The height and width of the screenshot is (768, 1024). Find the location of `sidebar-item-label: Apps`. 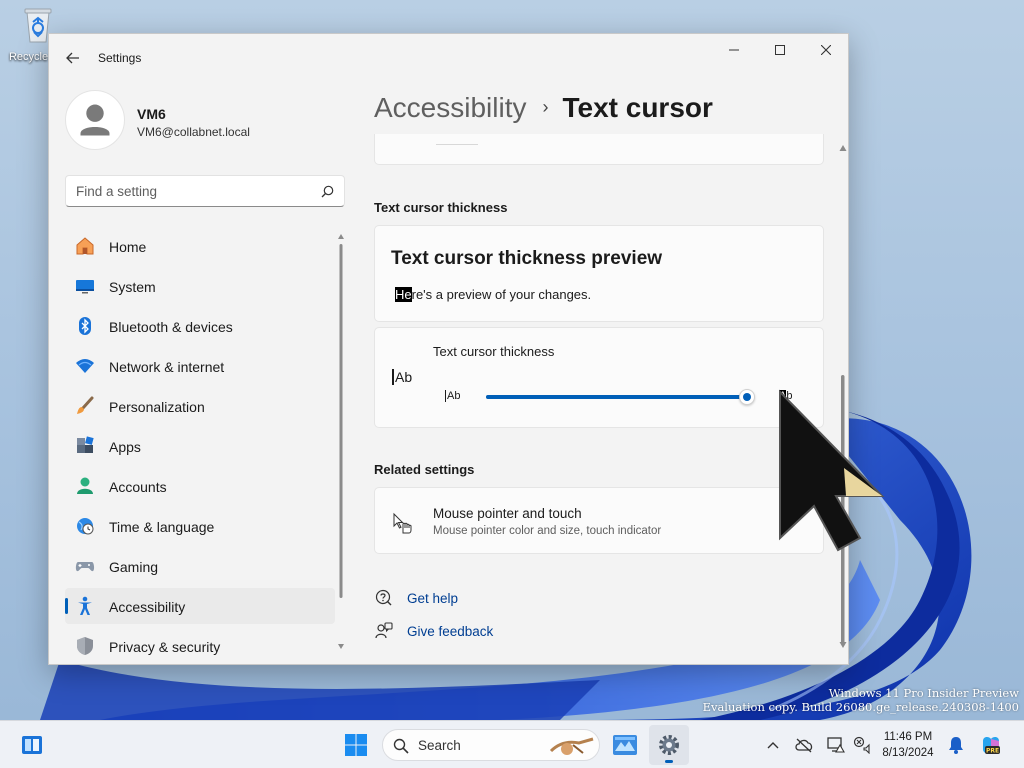

sidebar-item-label: Apps is located at coordinates (125, 447).